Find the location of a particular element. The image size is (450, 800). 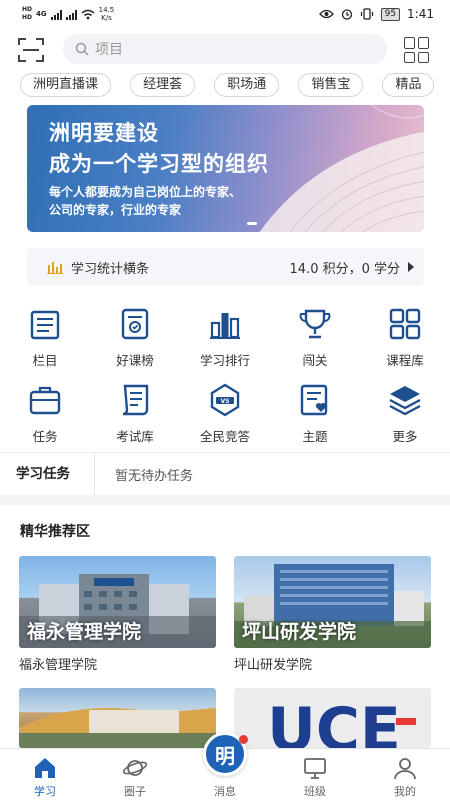

card-title: 坪山研发学院 is located at coordinates (273, 665).